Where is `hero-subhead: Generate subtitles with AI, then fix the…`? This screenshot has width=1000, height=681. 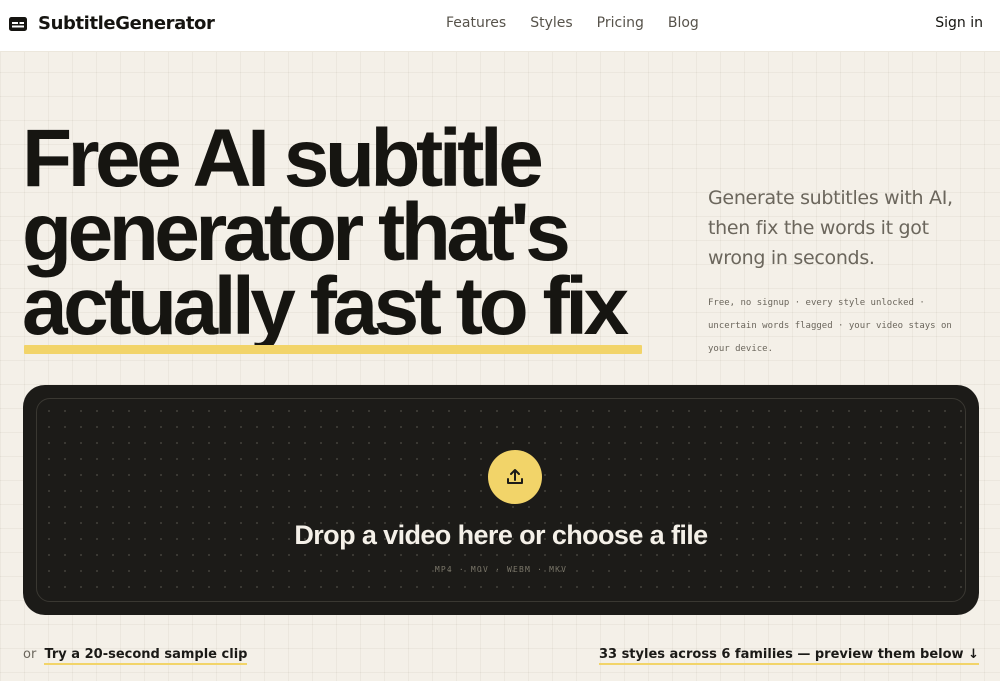 hero-subhead: Generate subtitles with AI, then fix the… is located at coordinates (830, 228).